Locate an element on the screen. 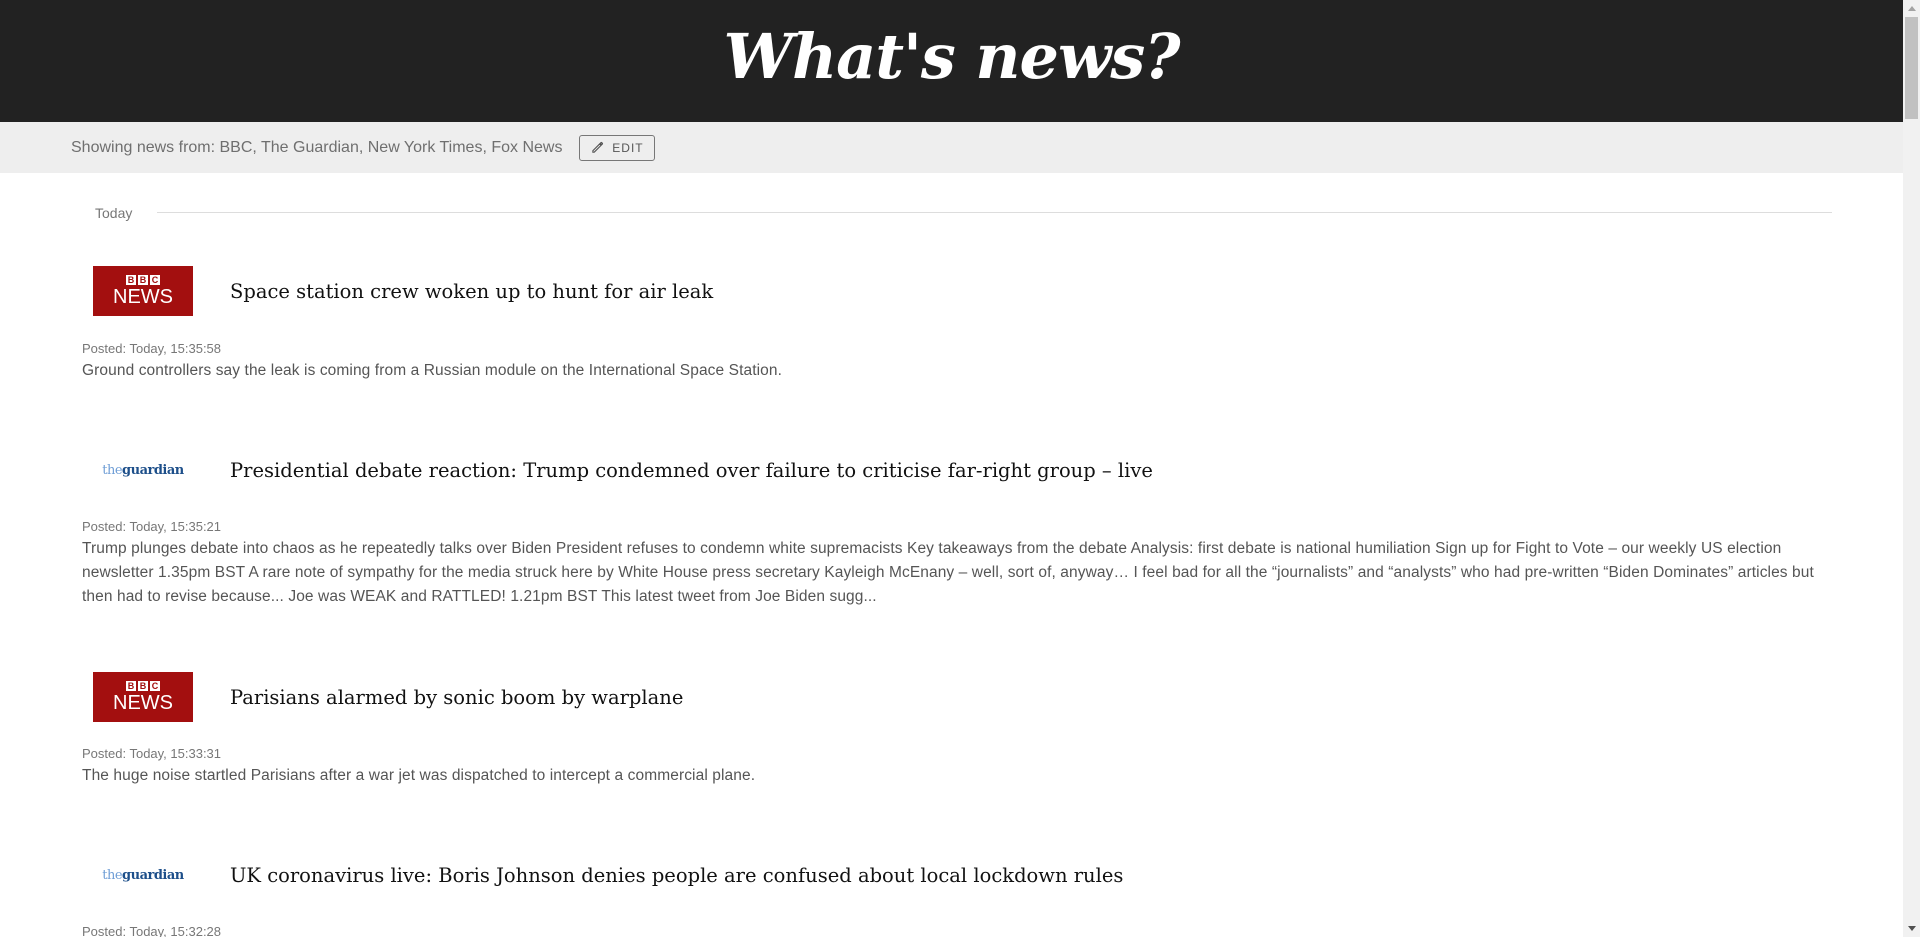  posted-time: Posted: Today, 15:35:58 is located at coordinates (152, 348).